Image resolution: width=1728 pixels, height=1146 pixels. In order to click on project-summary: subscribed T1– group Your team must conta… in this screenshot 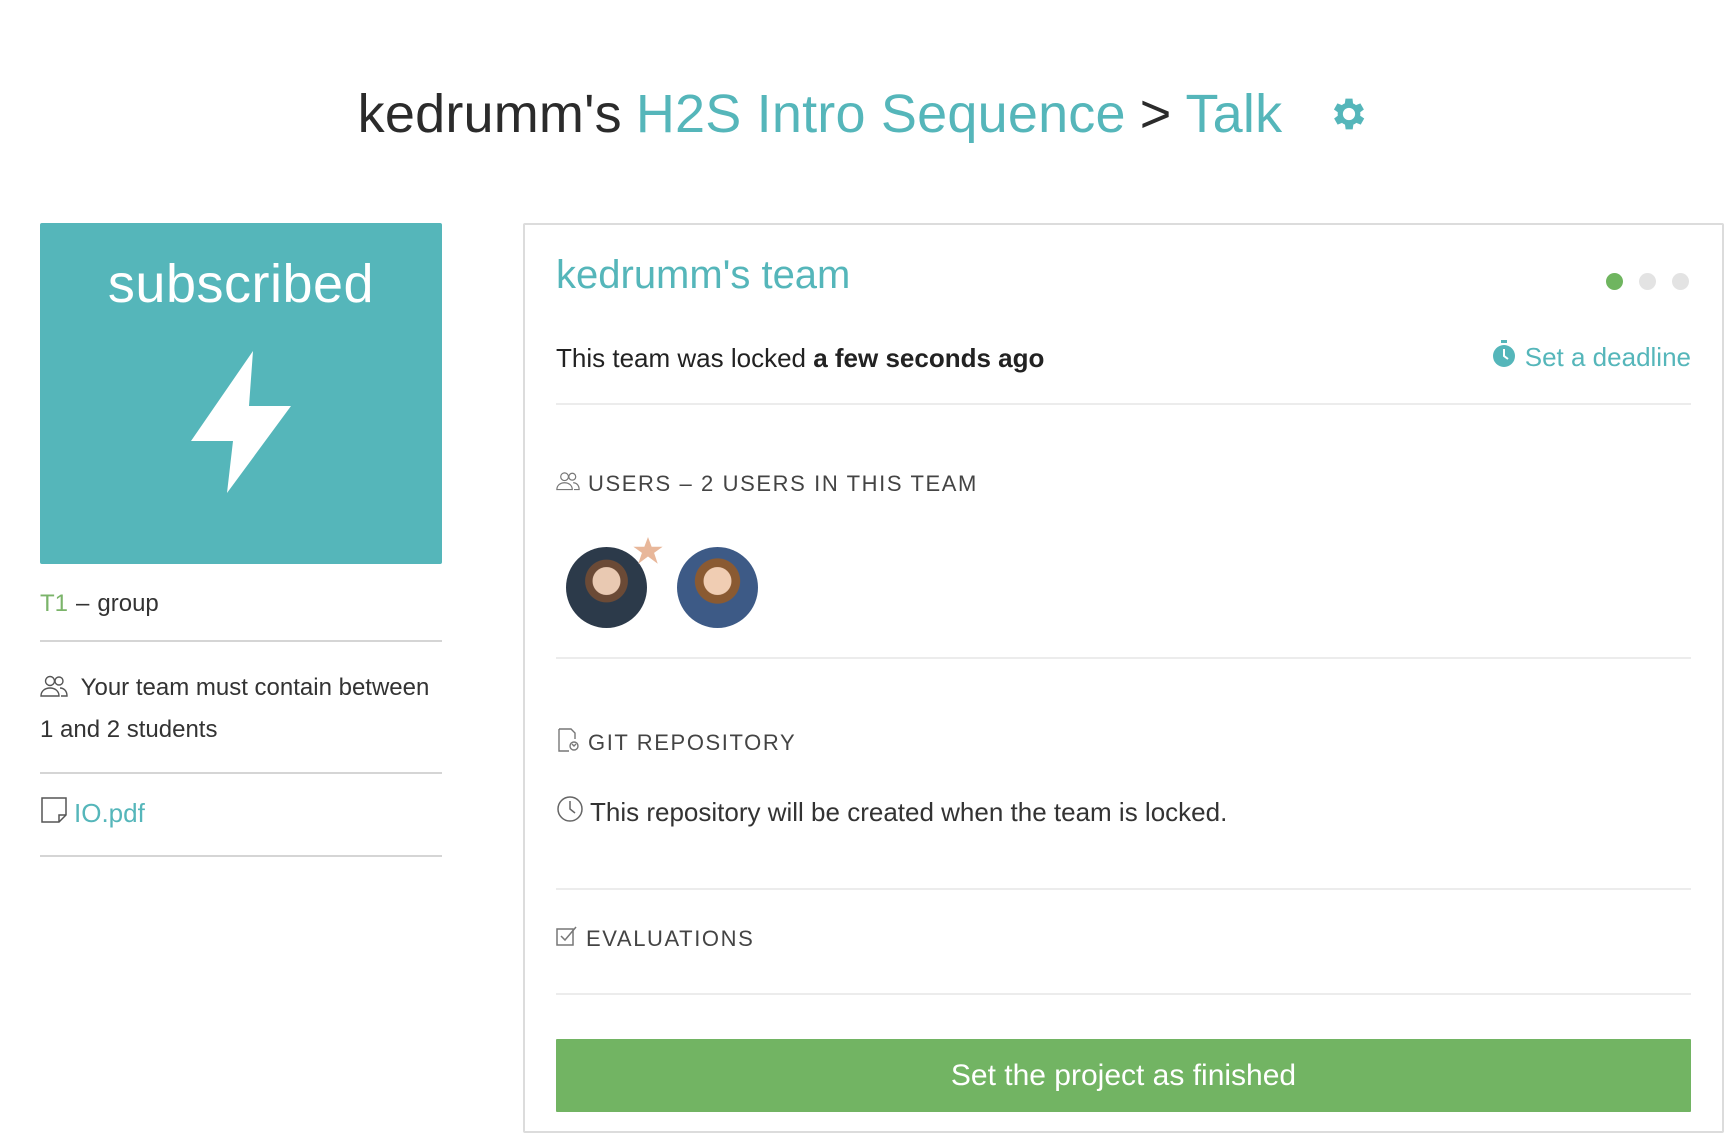, I will do `click(241, 540)`.